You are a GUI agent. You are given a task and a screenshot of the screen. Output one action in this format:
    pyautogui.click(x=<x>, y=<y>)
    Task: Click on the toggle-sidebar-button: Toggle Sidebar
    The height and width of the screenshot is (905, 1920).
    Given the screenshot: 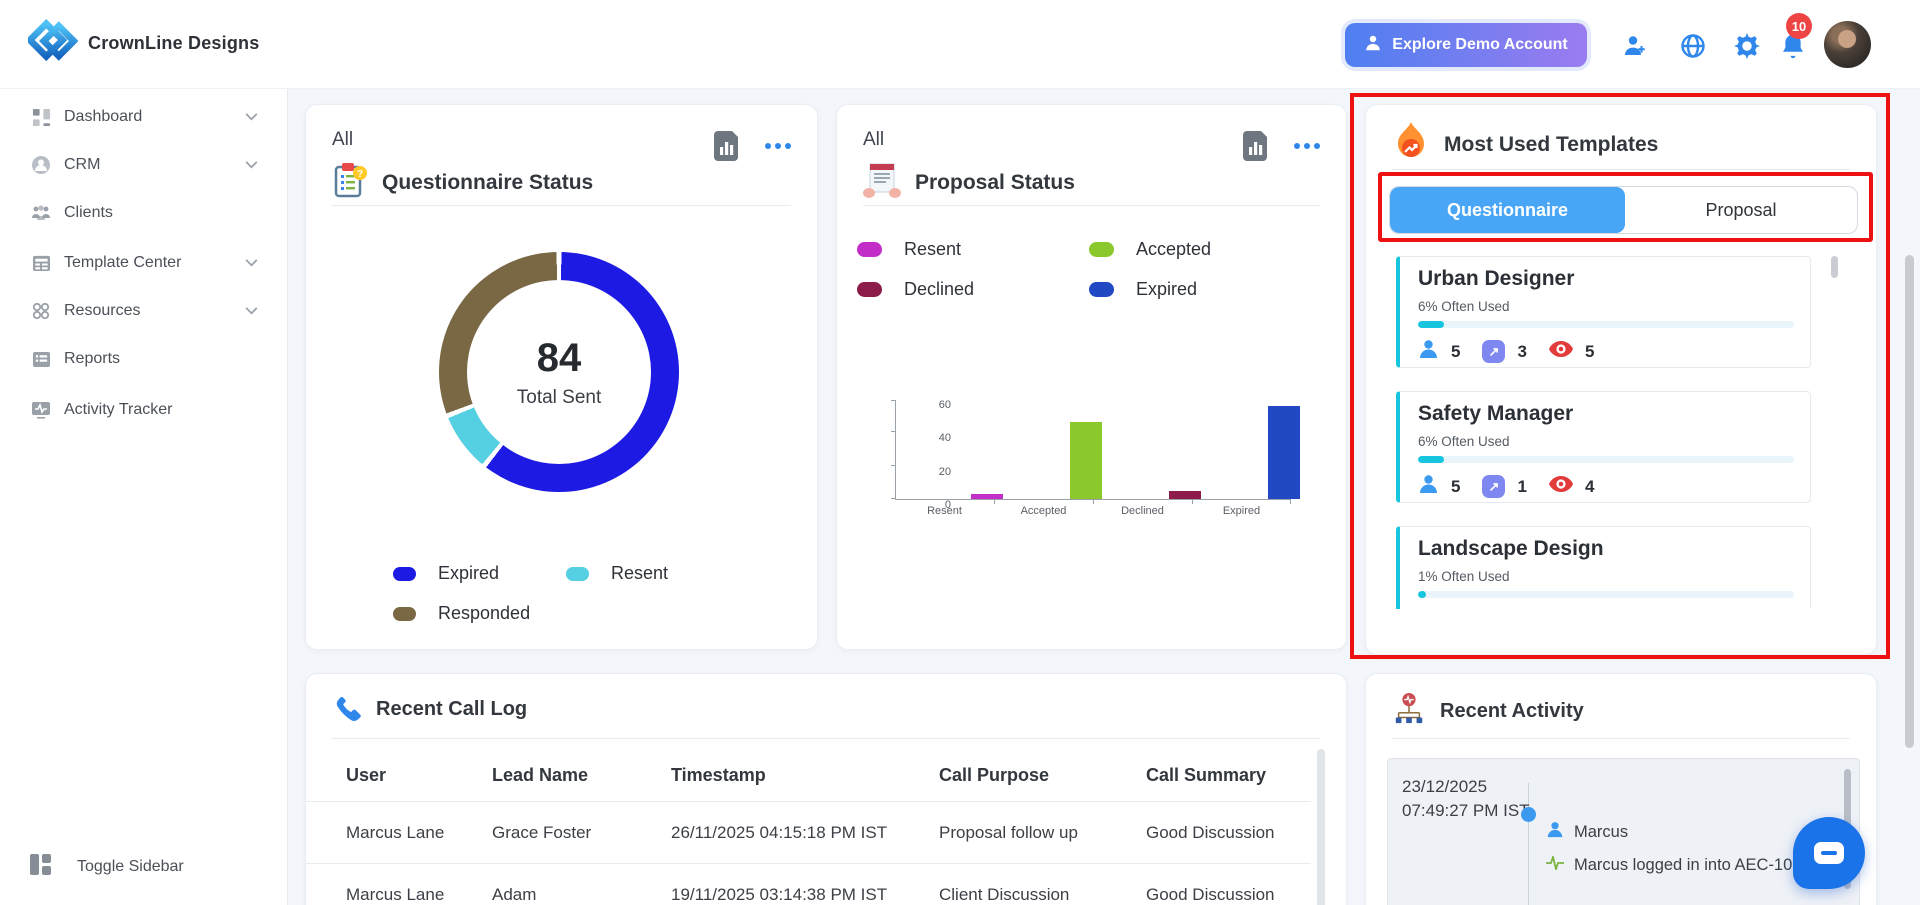 What is the action you would take?
    pyautogui.click(x=144, y=867)
    